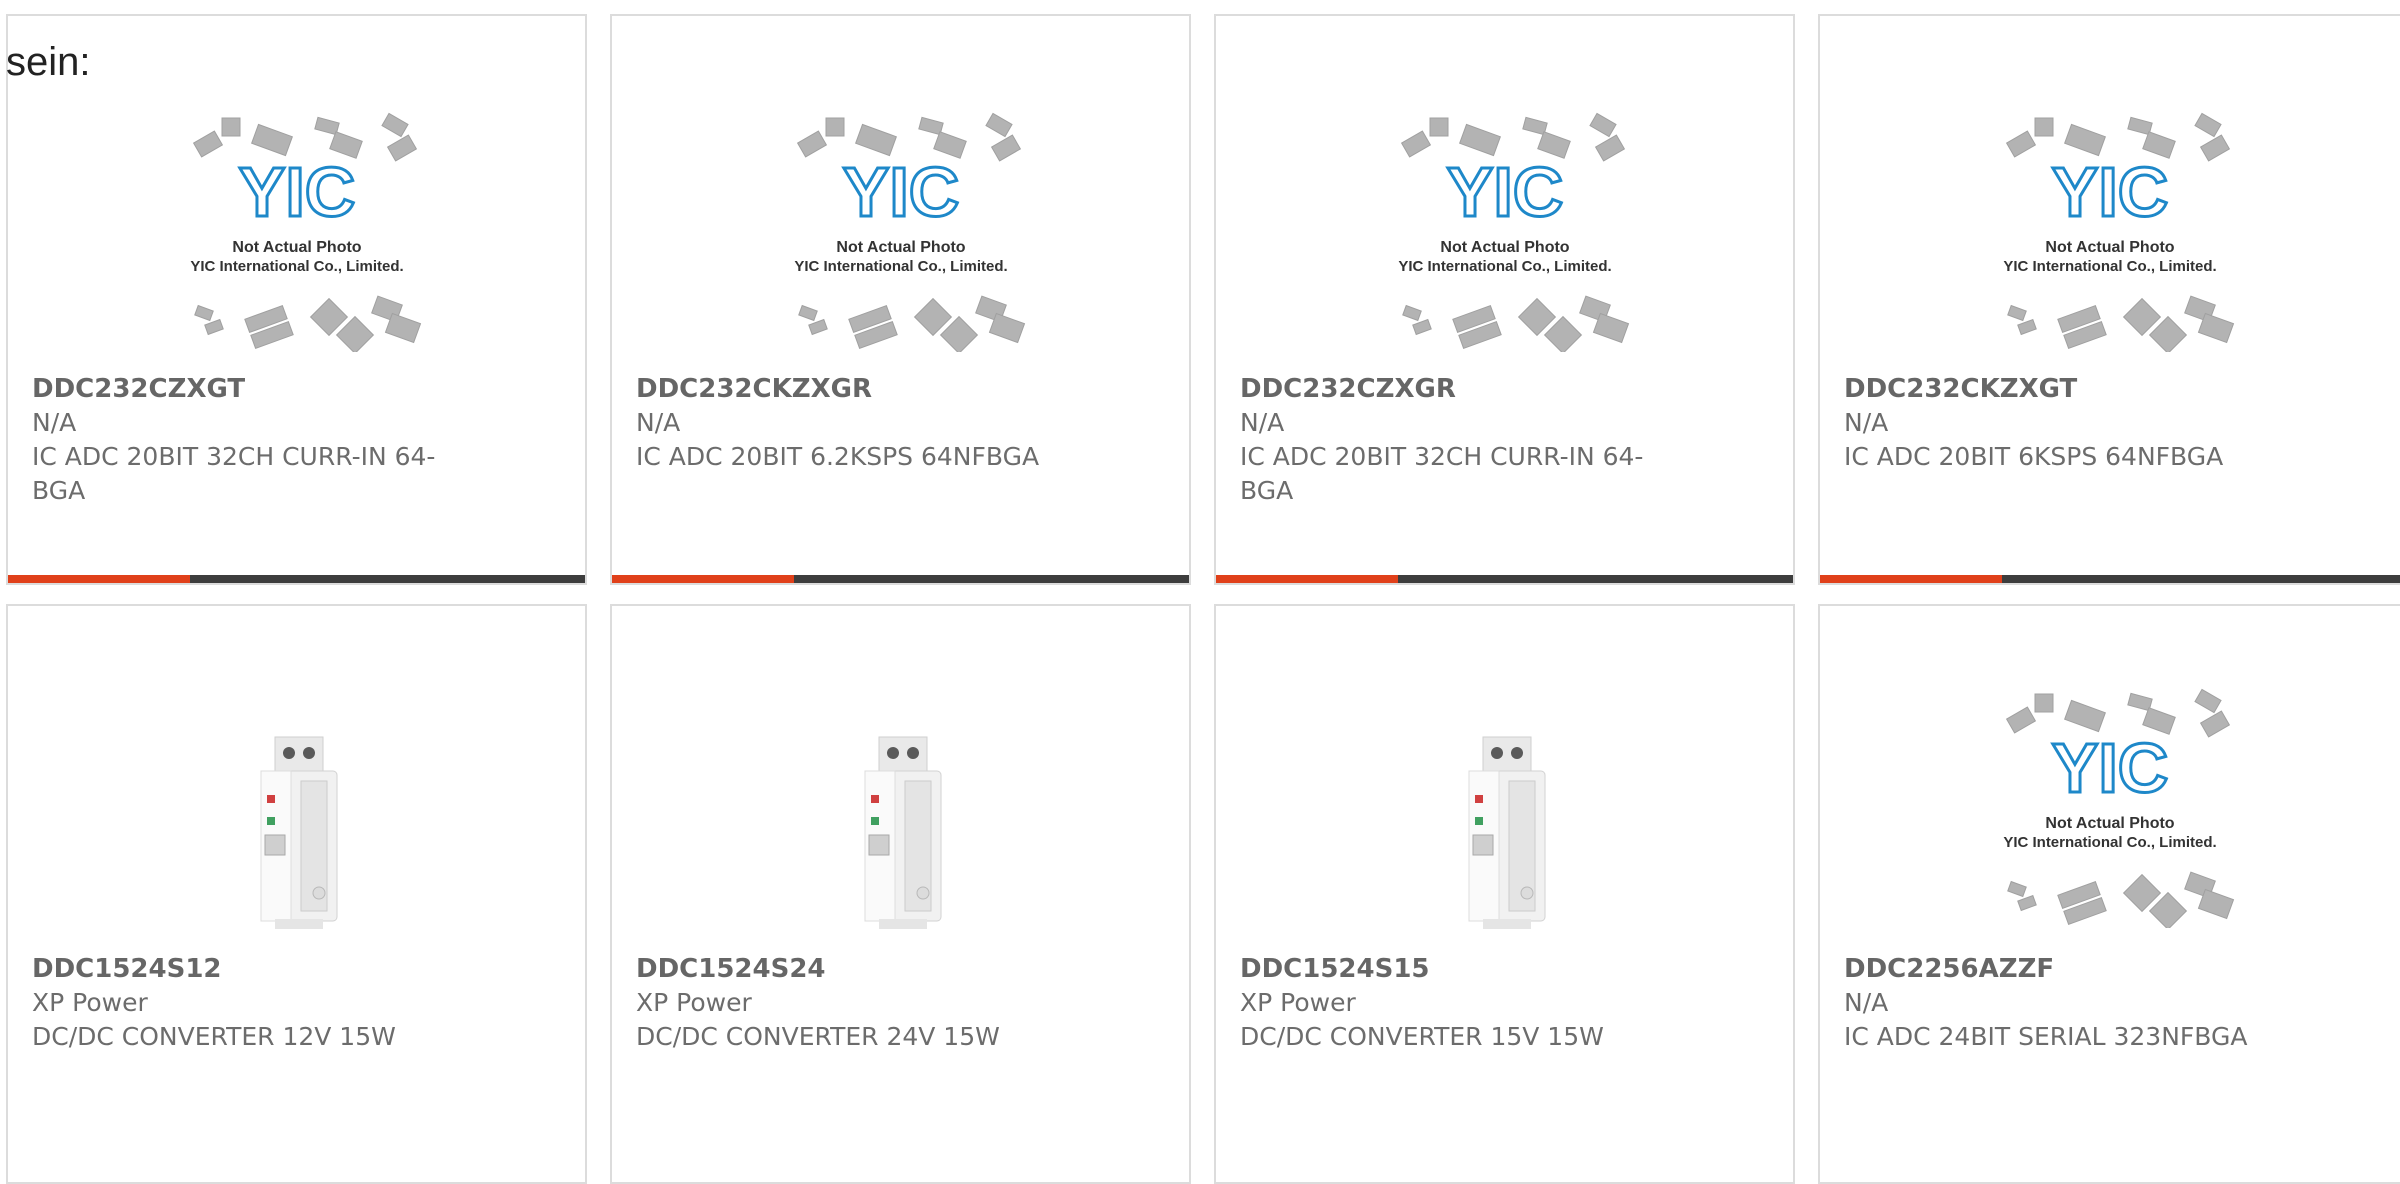  I want to click on part-number: DDC2256AZZF, so click(2062, 969).